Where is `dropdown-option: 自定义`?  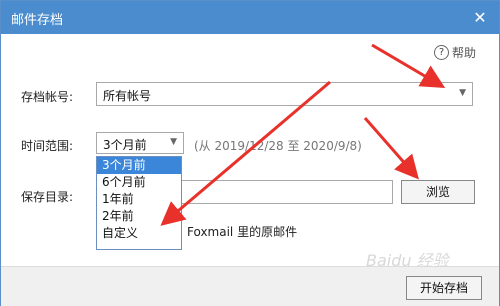 dropdown-option: 自定义 is located at coordinates (139, 233).